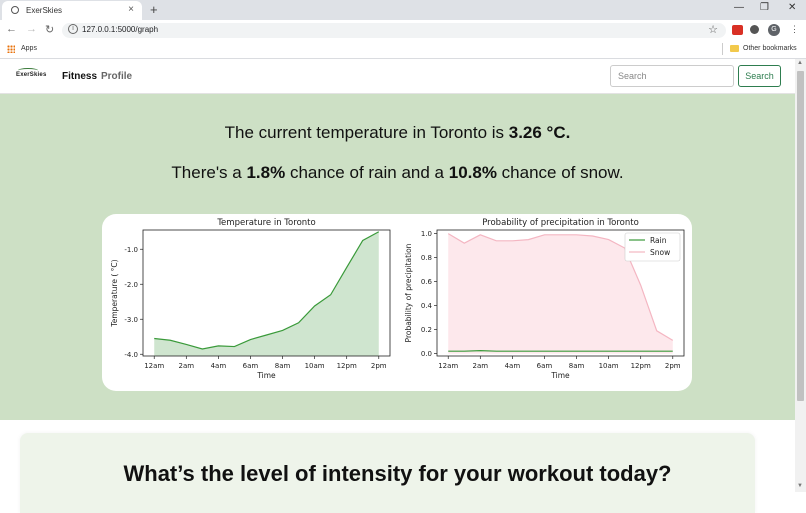 The height and width of the screenshot is (513, 806). What do you see at coordinates (609, 366) in the screenshot?
I see `chart2-x-tick-label: 10am` at bounding box center [609, 366].